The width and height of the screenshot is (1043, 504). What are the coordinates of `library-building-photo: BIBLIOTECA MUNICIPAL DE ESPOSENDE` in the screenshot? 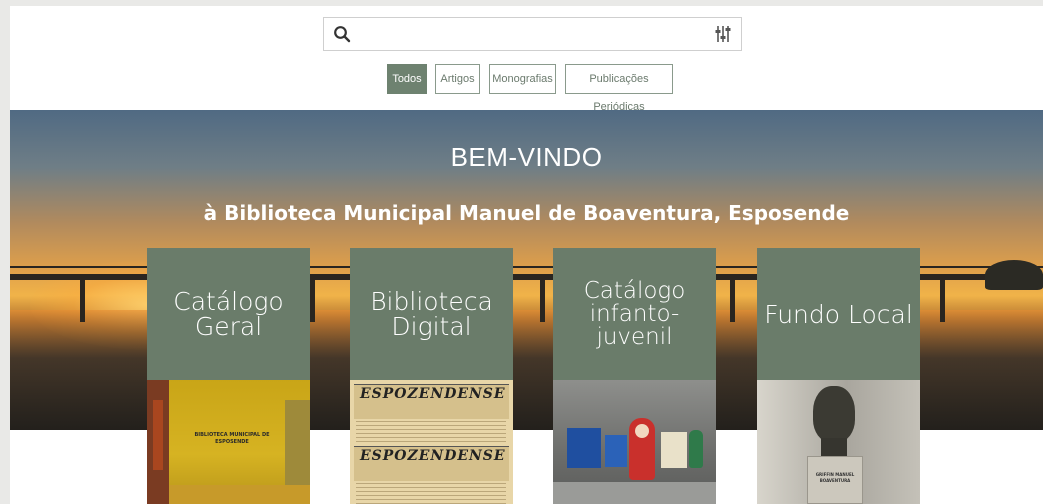 It's located at (228, 442).